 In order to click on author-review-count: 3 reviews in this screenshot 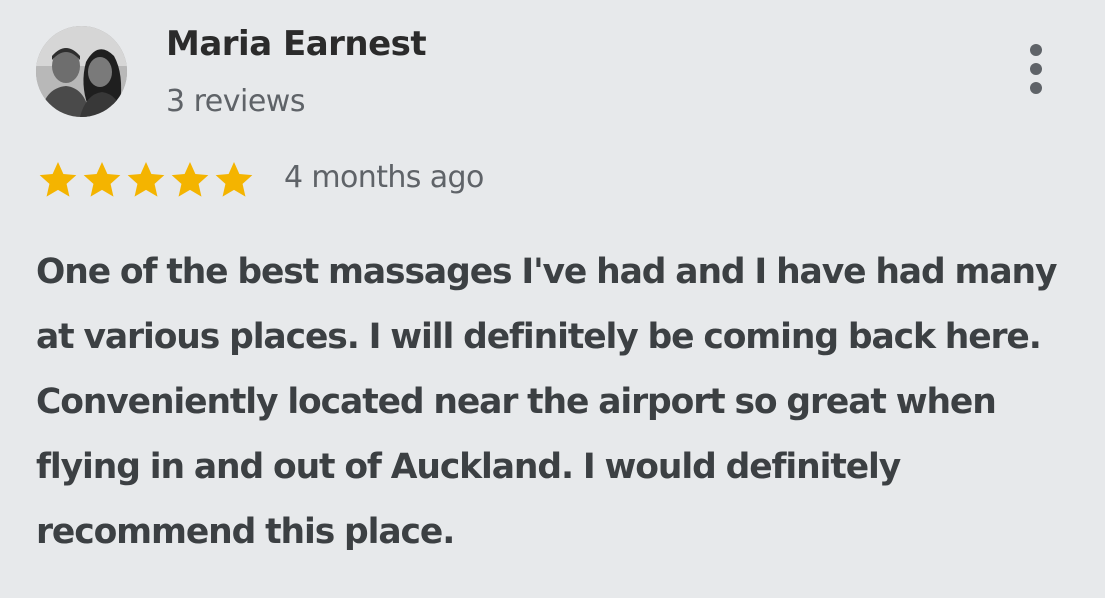, I will do `click(235, 101)`.